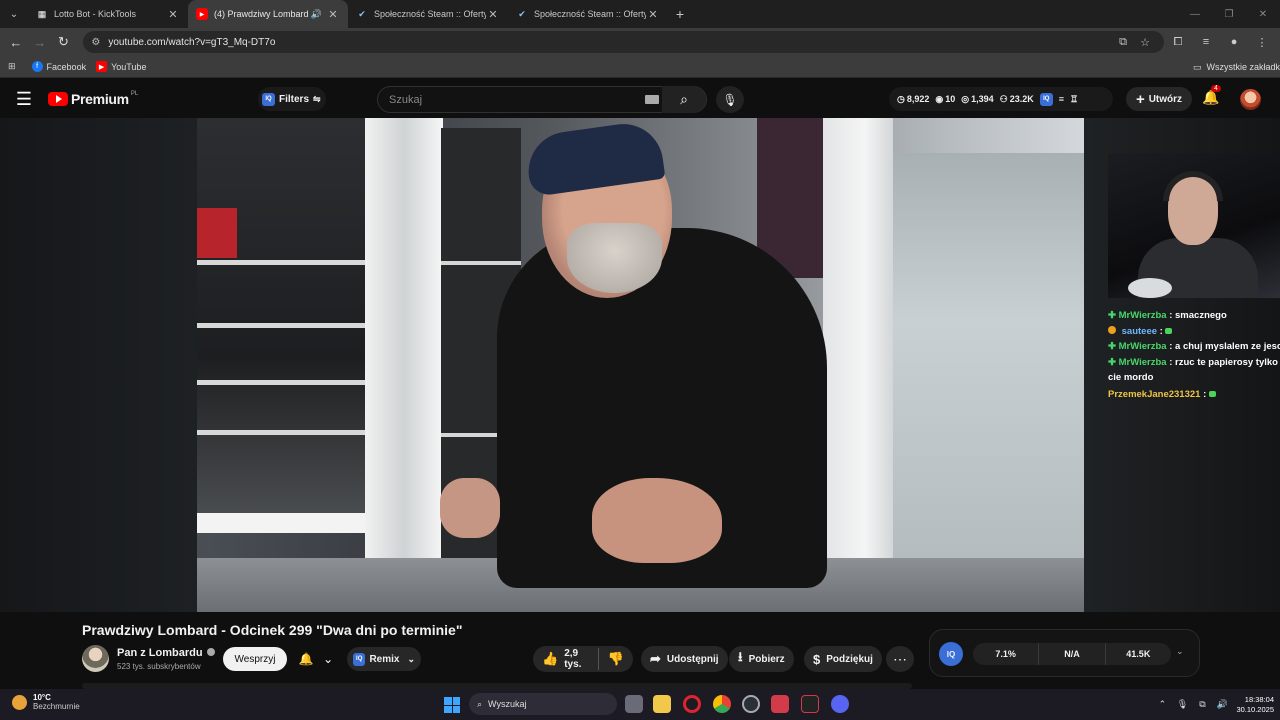  I want to click on video-window-sill, so click(287, 523).